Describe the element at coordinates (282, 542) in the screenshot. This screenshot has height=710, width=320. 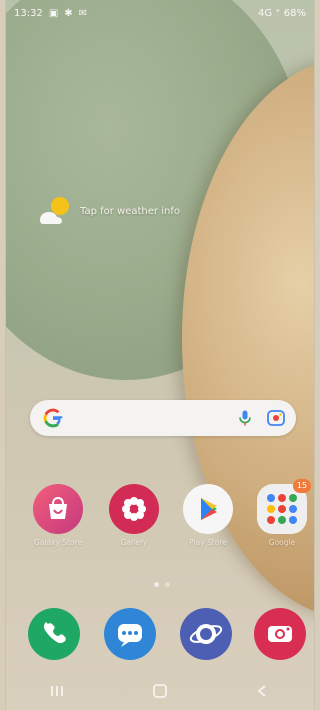
I see `app-label: Google` at that location.